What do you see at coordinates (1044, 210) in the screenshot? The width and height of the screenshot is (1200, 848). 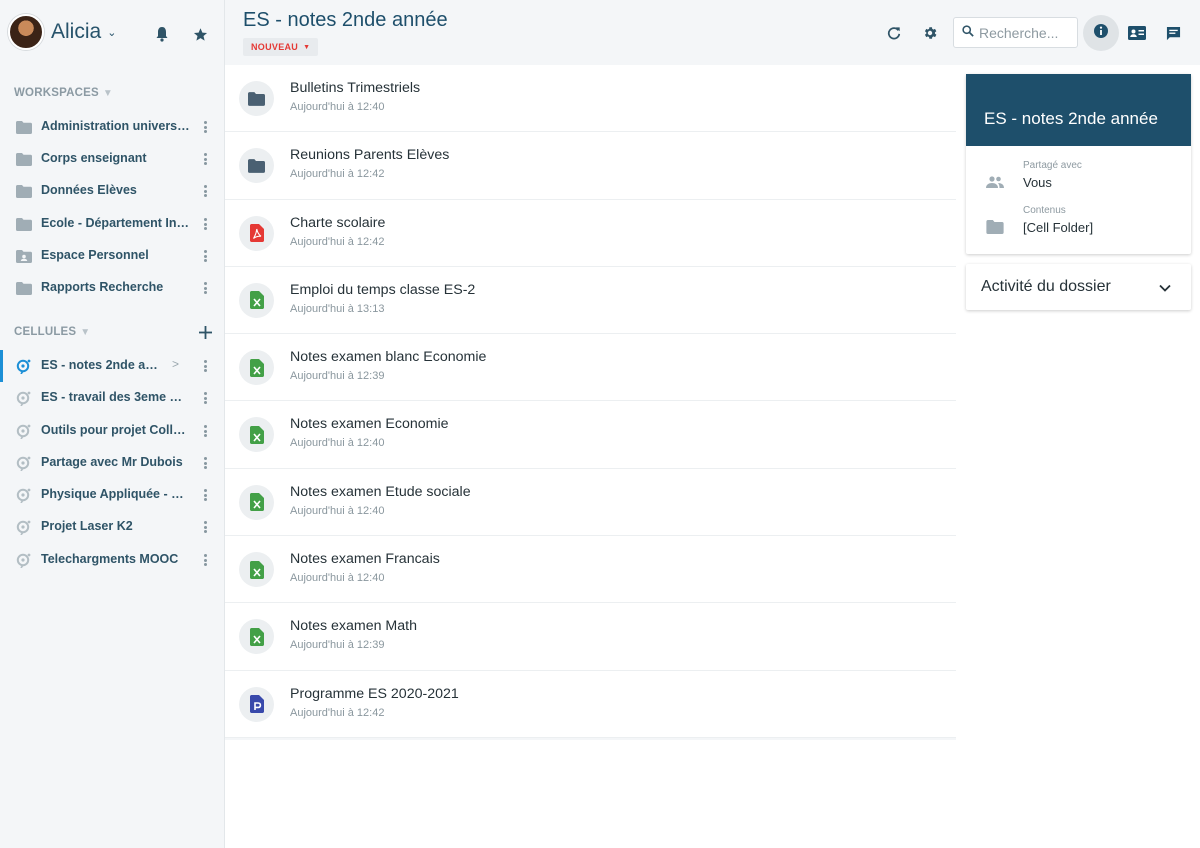 I see `contents-label: Contenus` at bounding box center [1044, 210].